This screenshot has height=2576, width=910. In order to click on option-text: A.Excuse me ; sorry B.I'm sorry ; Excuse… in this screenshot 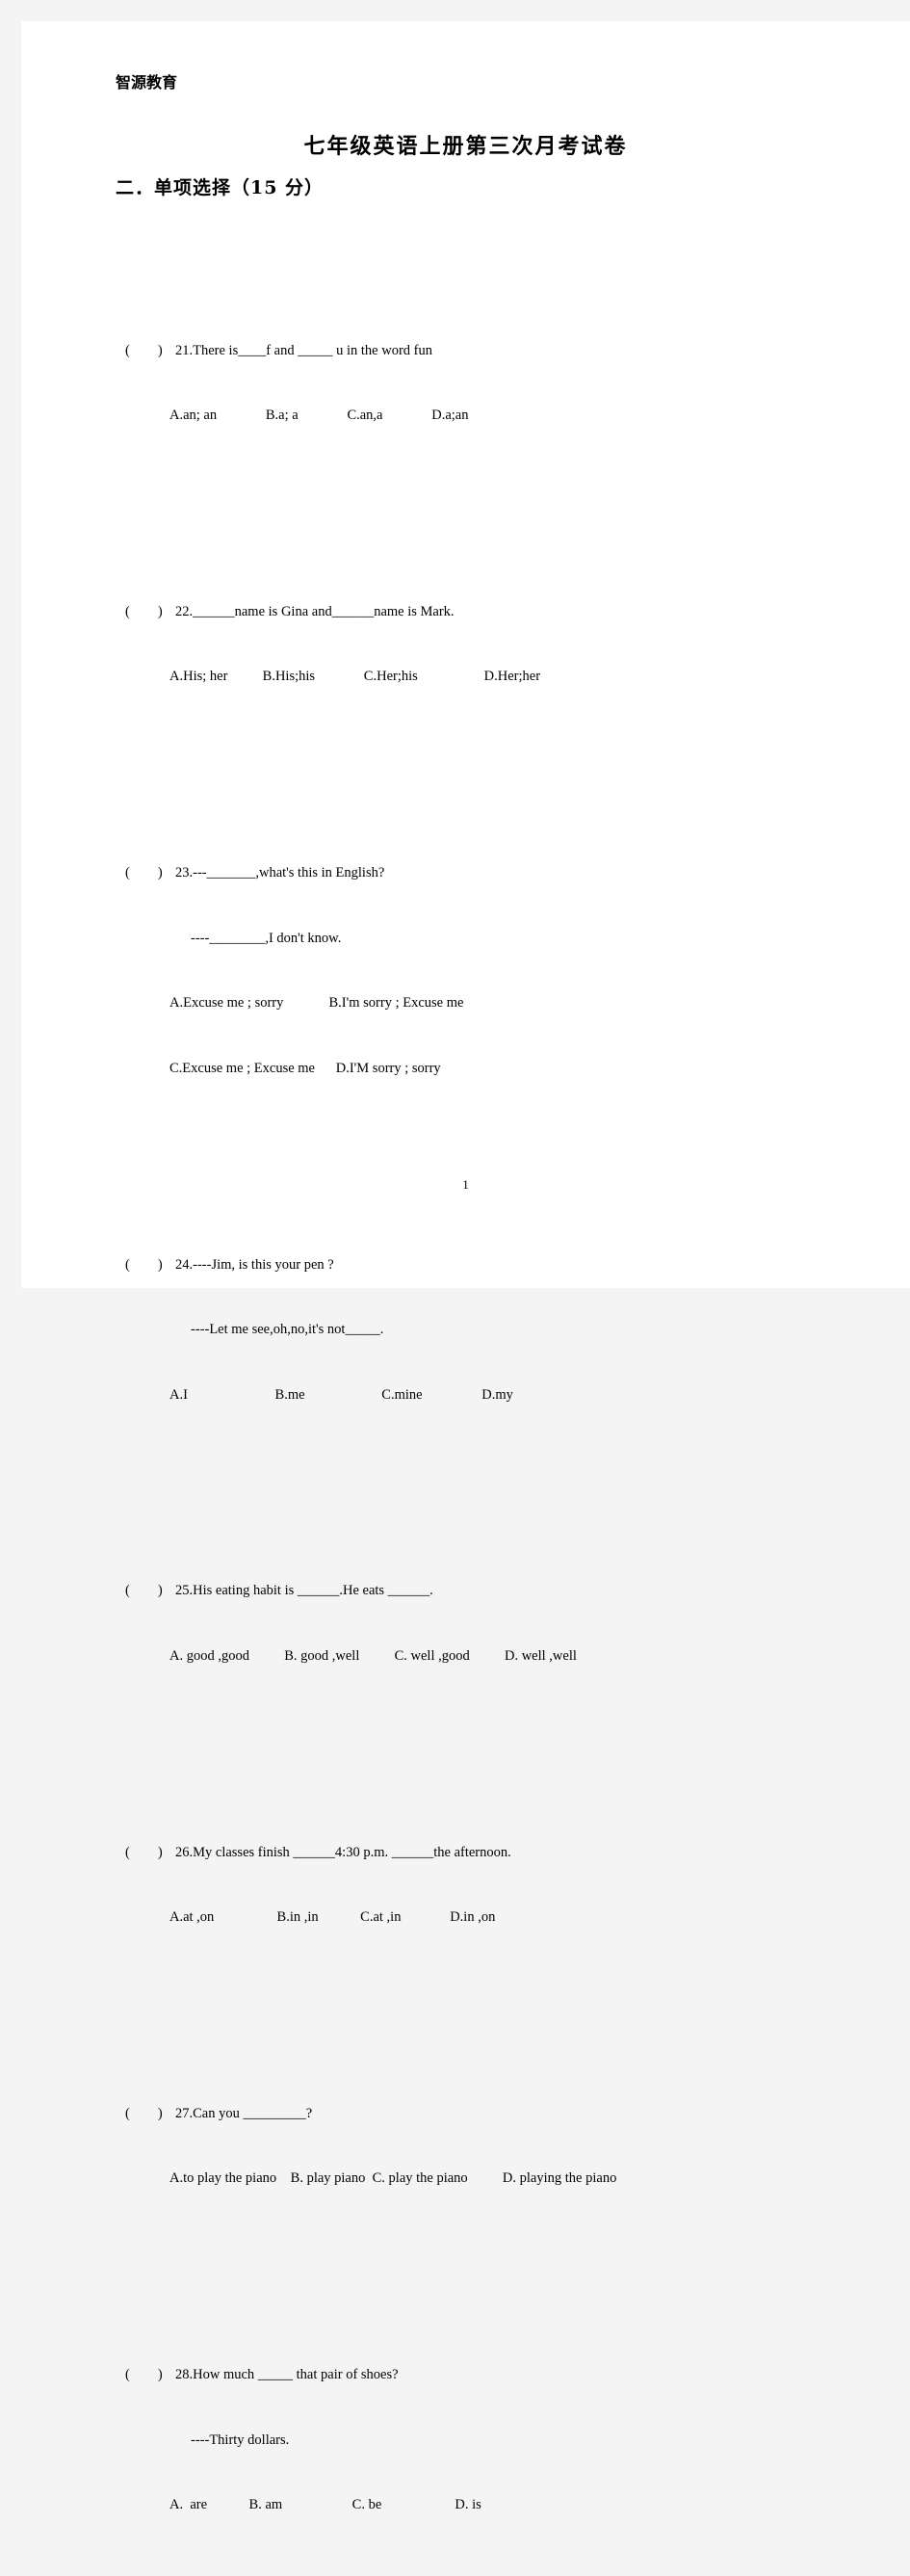, I will do `click(316, 1003)`.